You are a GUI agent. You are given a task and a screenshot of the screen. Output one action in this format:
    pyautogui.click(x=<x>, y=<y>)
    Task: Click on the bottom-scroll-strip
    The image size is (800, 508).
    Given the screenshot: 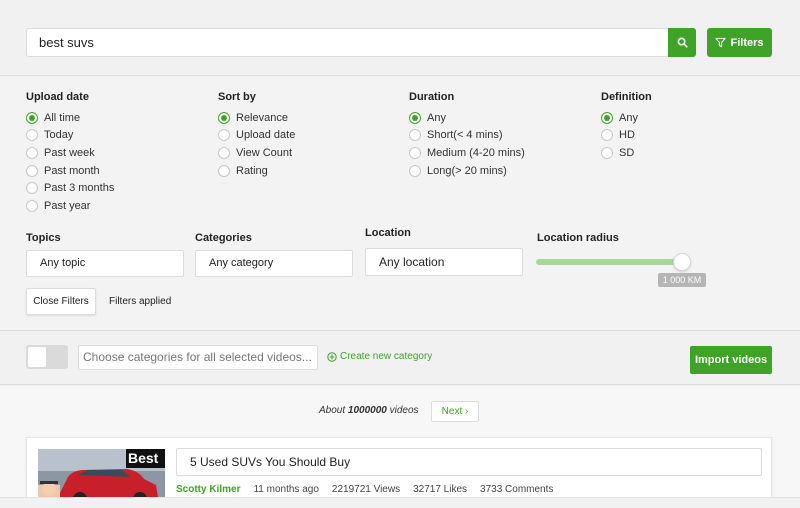 What is the action you would take?
    pyautogui.click(x=400, y=502)
    